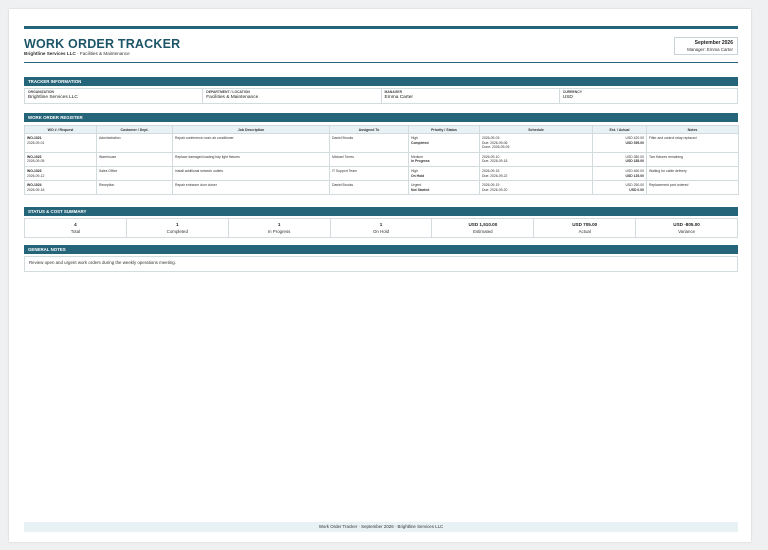 The height and width of the screenshot is (550, 768). I want to click on priority: High, so click(414, 170).